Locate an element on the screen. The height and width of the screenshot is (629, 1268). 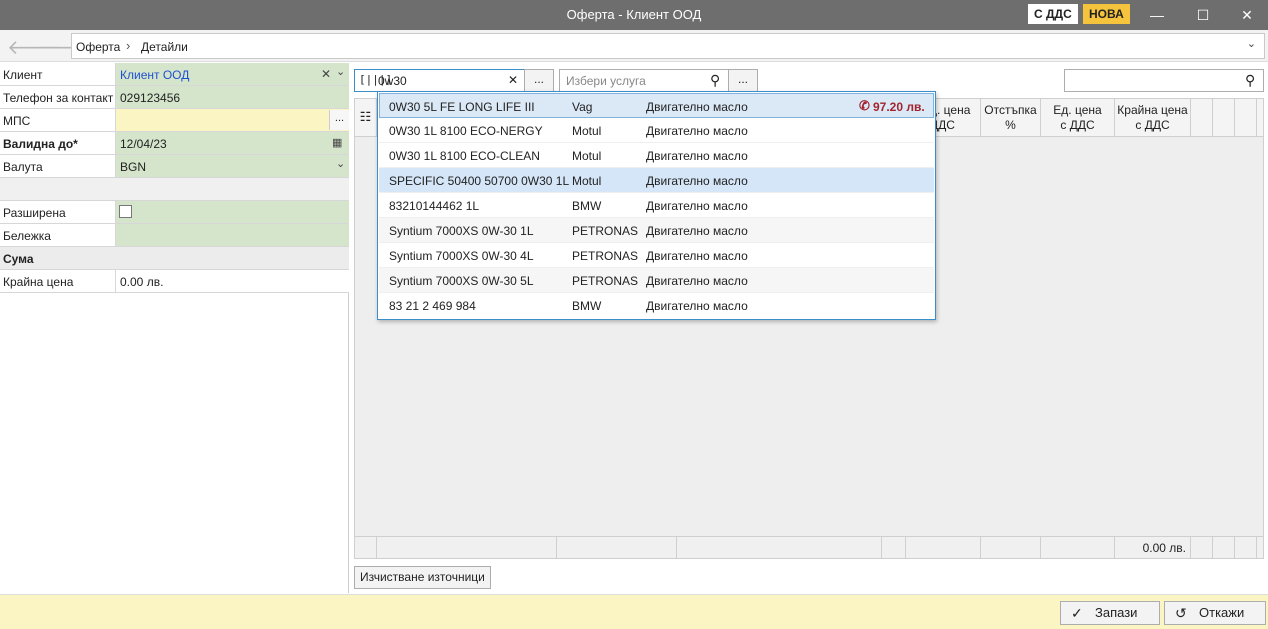
spacer-row is located at coordinates (174, 189).